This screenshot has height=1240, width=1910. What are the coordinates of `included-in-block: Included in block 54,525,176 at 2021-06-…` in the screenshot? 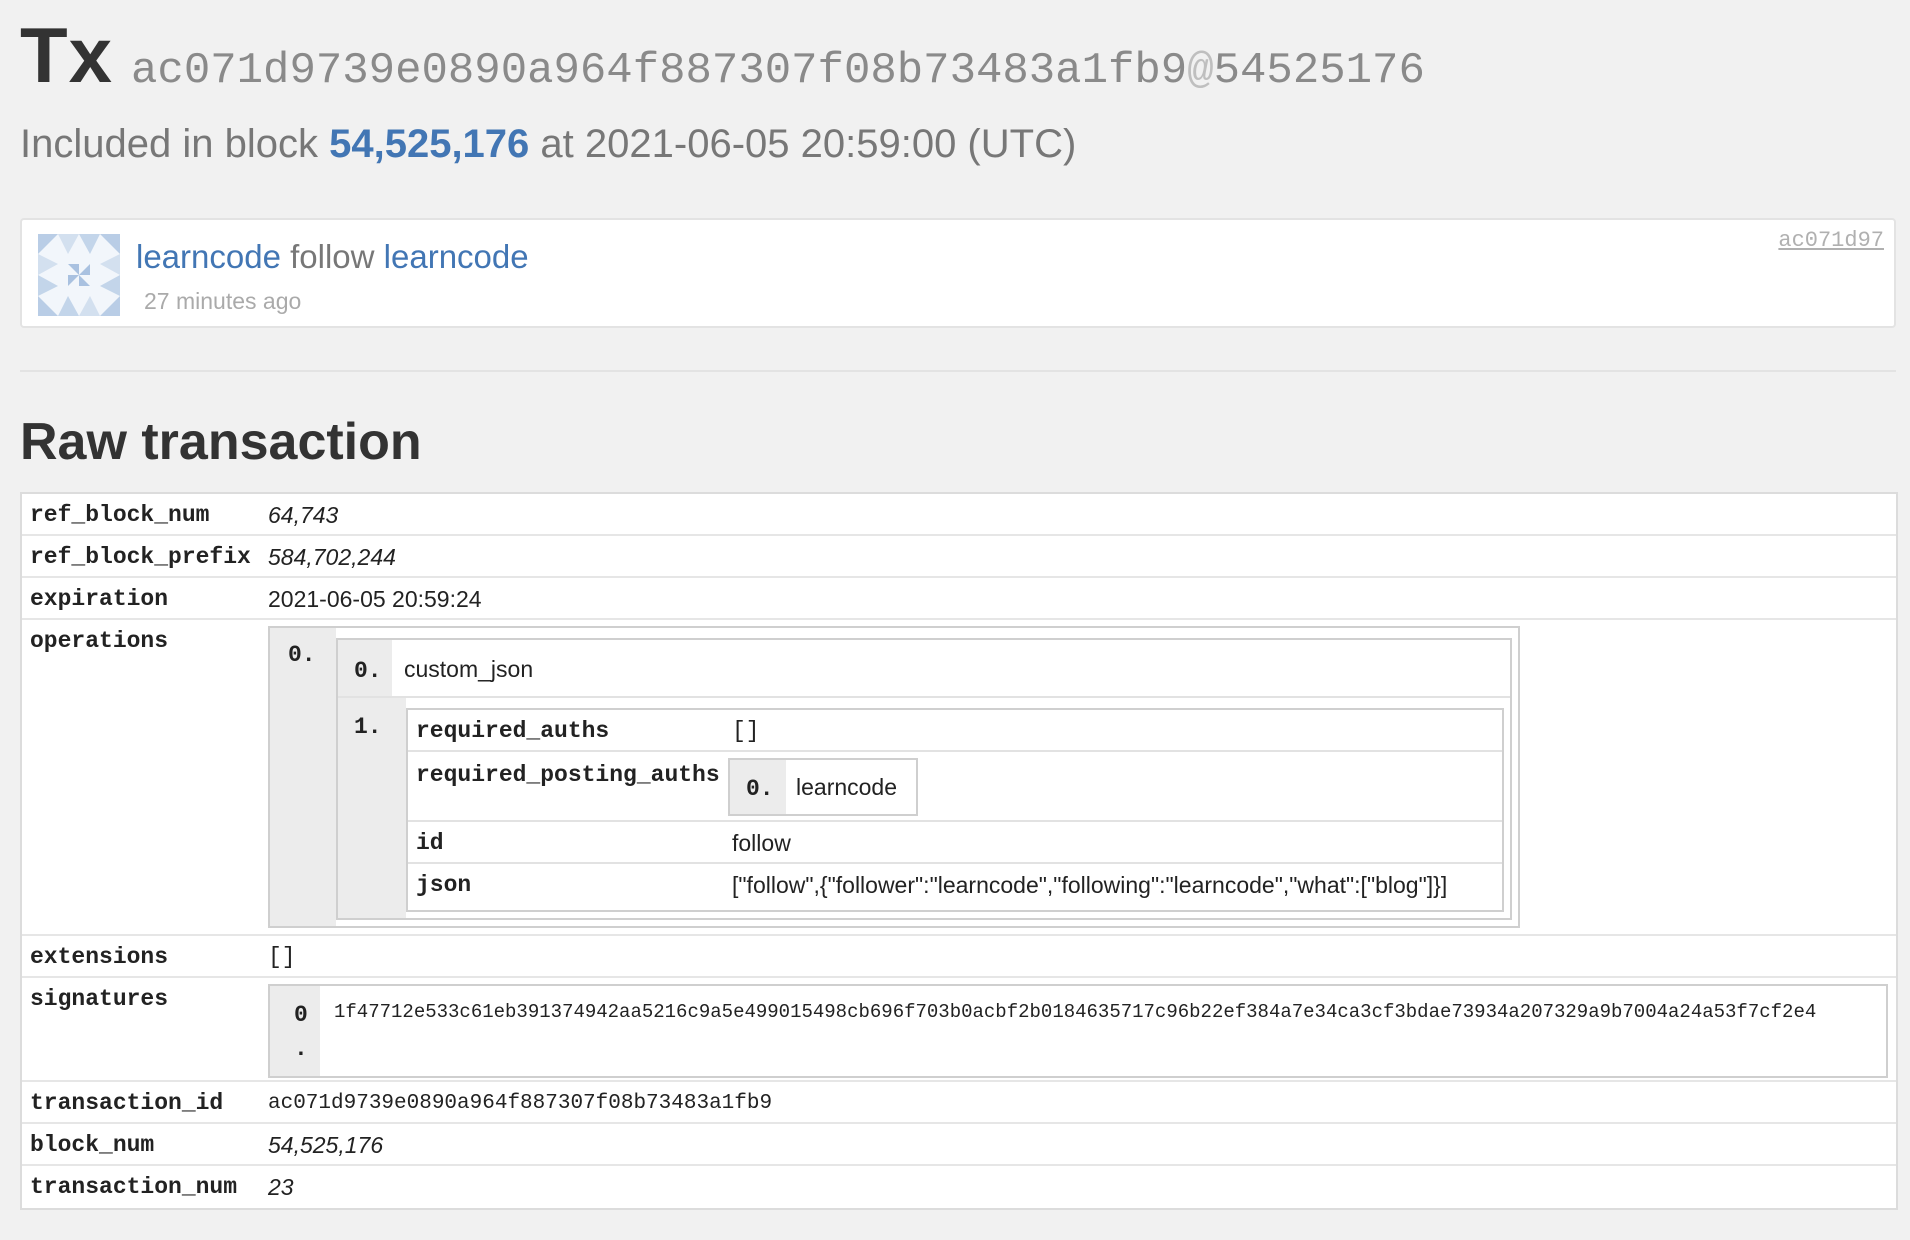 It's located at (548, 144).